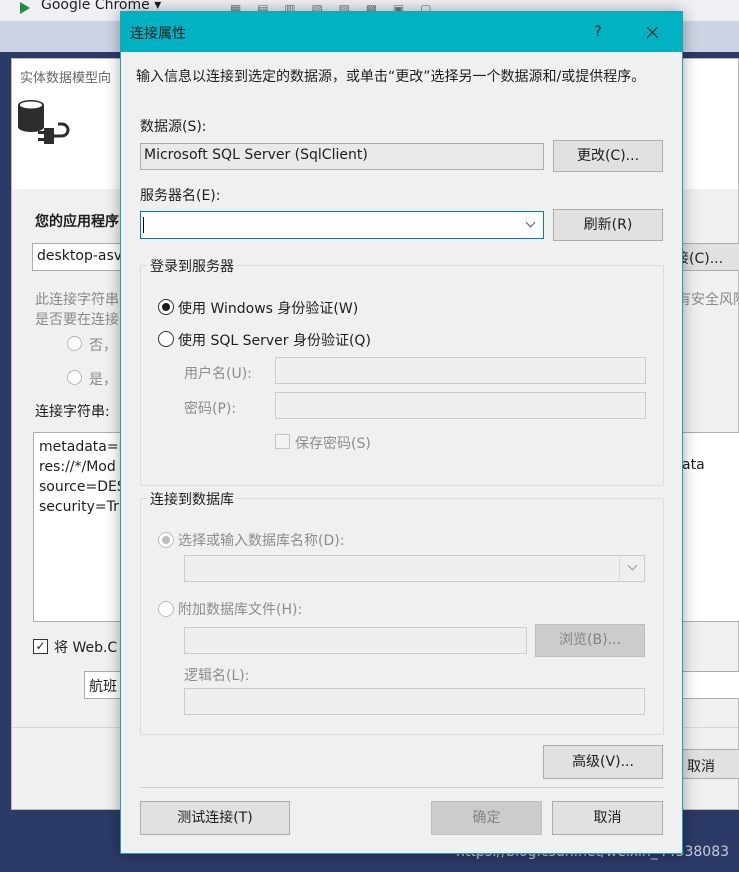 Image resolution: width=739 pixels, height=872 pixels. I want to click on warning-text-line1: 此连接字符串, so click(77, 300).